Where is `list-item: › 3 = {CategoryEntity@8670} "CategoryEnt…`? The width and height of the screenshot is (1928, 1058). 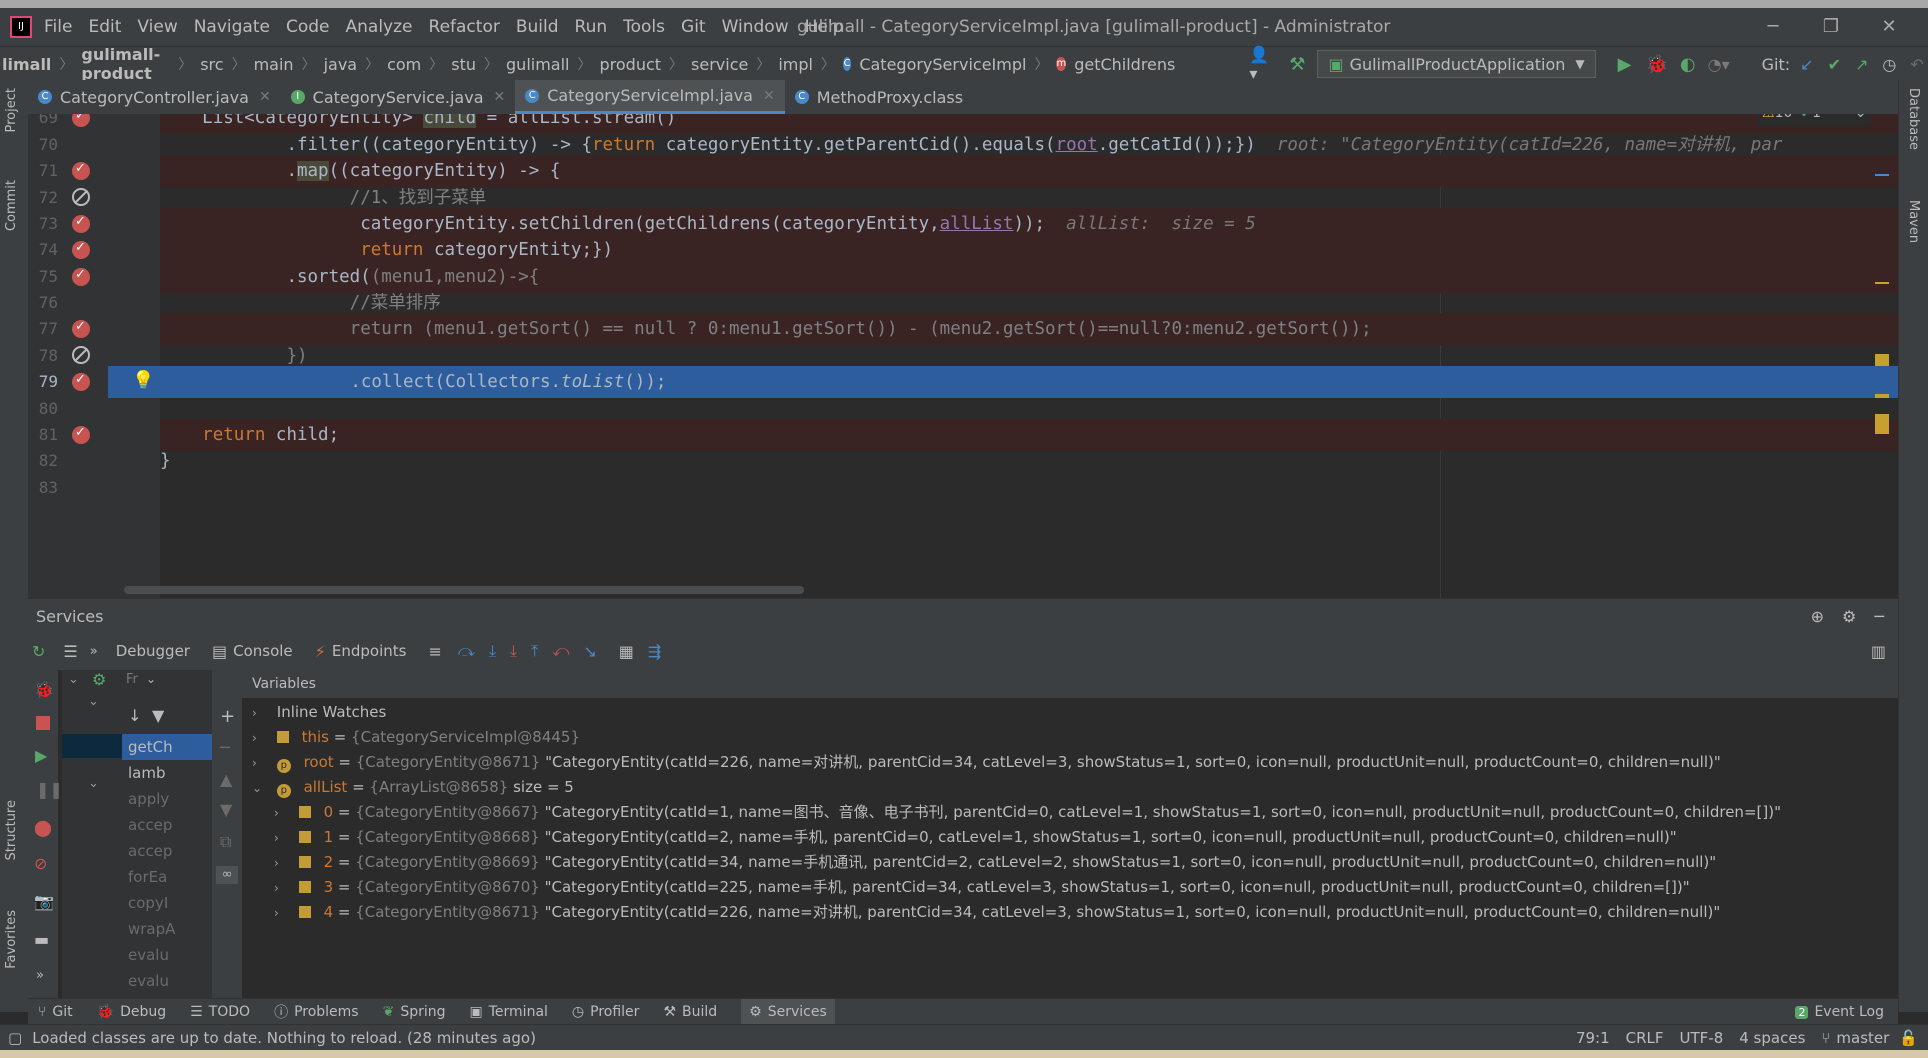 list-item: › 3 = {CategoryEntity@8670} "CategoryEnt… is located at coordinates (982, 887).